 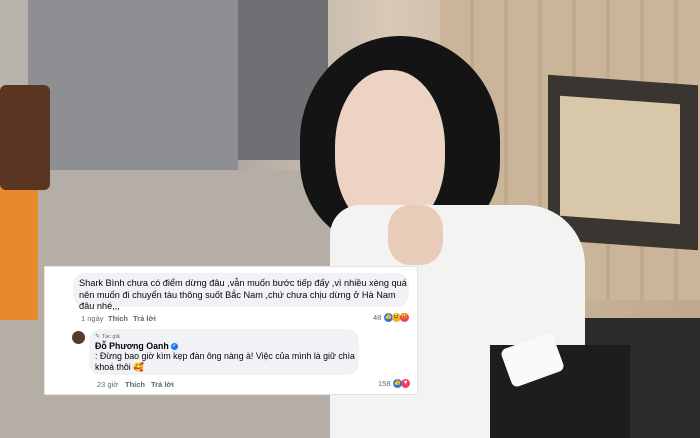 I want to click on pen-icon: ✎, so click(x=98, y=337).